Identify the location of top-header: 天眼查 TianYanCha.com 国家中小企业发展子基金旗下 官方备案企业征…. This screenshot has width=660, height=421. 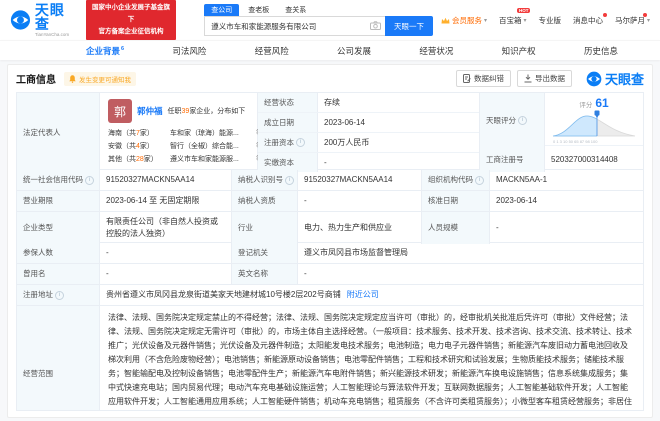
(330, 20).